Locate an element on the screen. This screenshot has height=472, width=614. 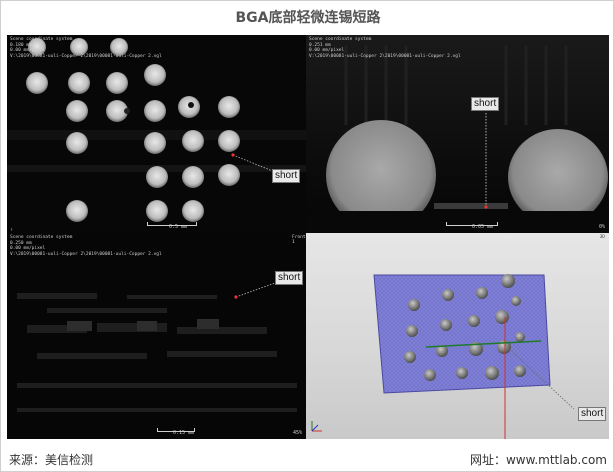
3d-view-corner-label: 3D is located at coordinates (602, 237).